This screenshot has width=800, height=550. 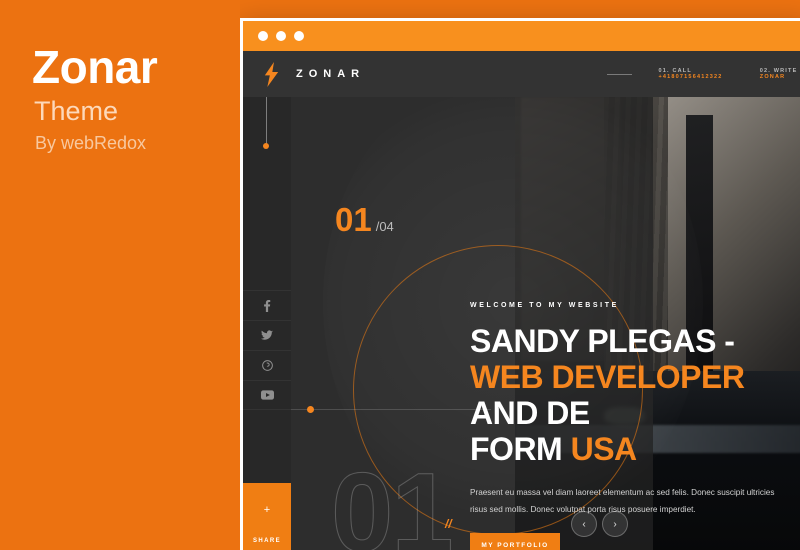 I want to click on hero-portfolio-button: MY PORTFOLIO, so click(x=515, y=541).